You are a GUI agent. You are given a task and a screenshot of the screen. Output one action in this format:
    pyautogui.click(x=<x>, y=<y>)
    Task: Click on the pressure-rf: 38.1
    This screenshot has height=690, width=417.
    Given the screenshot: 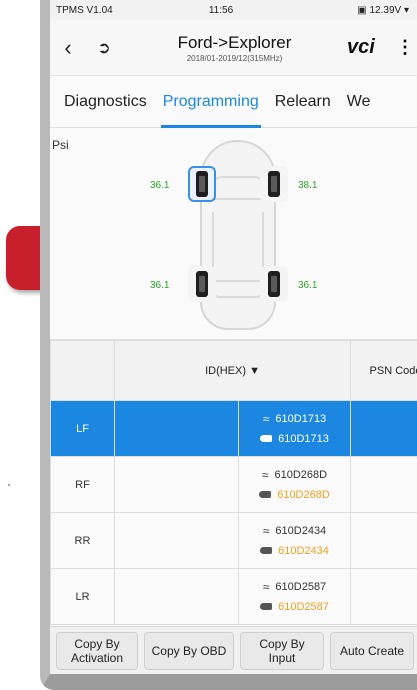 What is the action you would take?
    pyautogui.click(x=308, y=185)
    